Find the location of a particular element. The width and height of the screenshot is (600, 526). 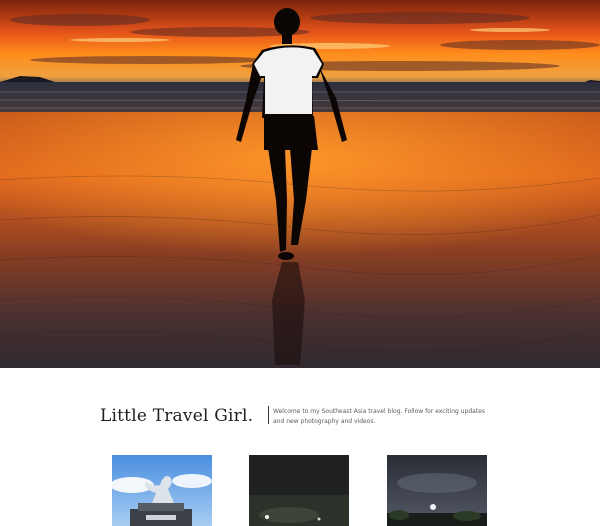

dragon-statue-photo is located at coordinates (162, 490).